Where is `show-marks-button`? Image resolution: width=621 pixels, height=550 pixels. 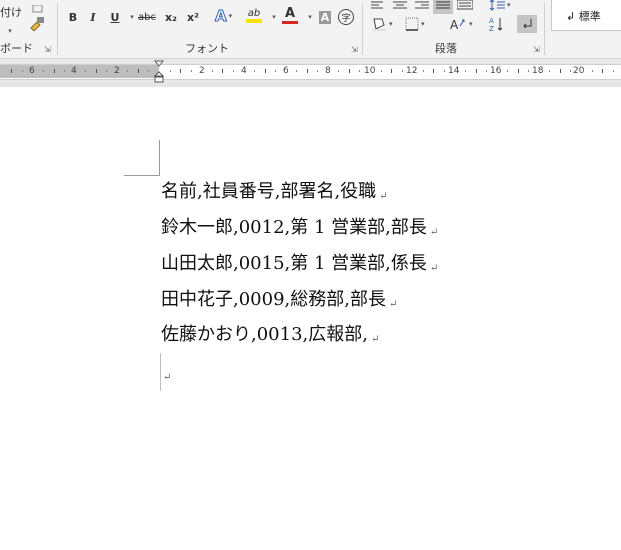
show-marks-button is located at coordinates (527, 24).